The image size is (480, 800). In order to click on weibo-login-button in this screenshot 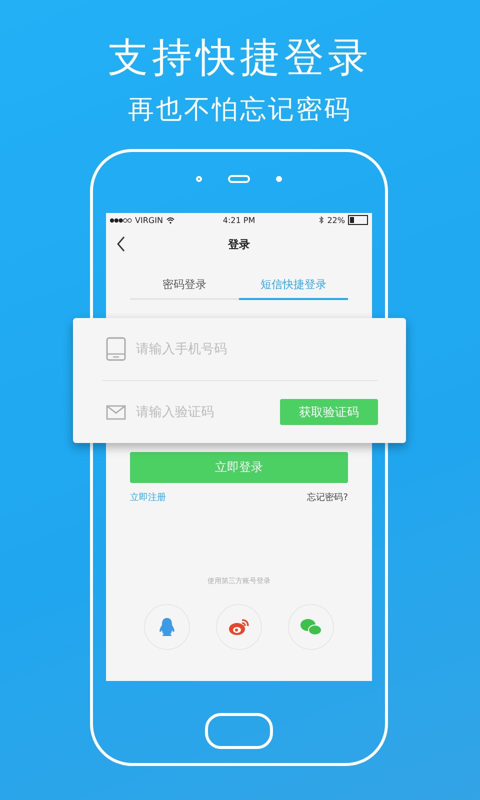, I will do `click(239, 627)`.